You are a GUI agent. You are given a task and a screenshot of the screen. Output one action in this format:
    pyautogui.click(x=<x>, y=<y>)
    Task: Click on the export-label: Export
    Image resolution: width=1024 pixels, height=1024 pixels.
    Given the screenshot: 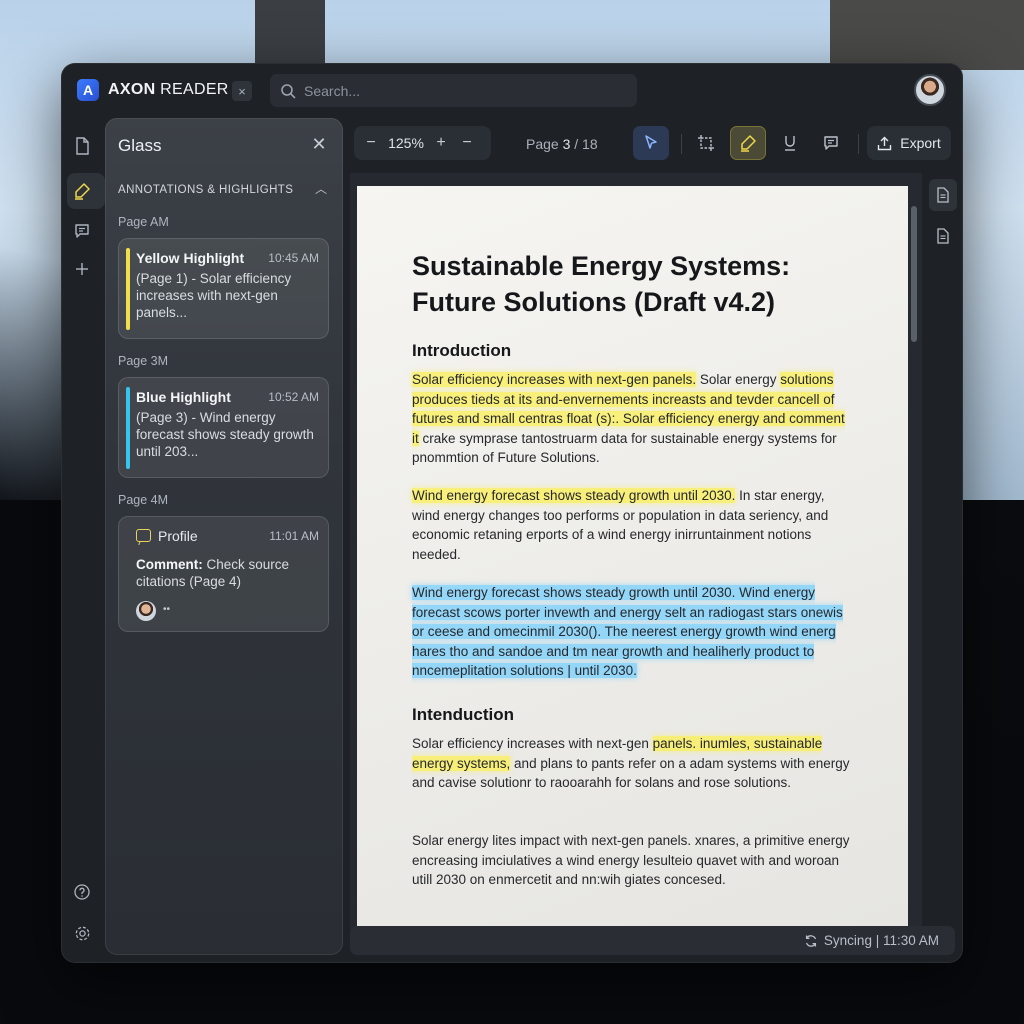 What is the action you would take?
    pyautogui.click(x=920, y=143)
    